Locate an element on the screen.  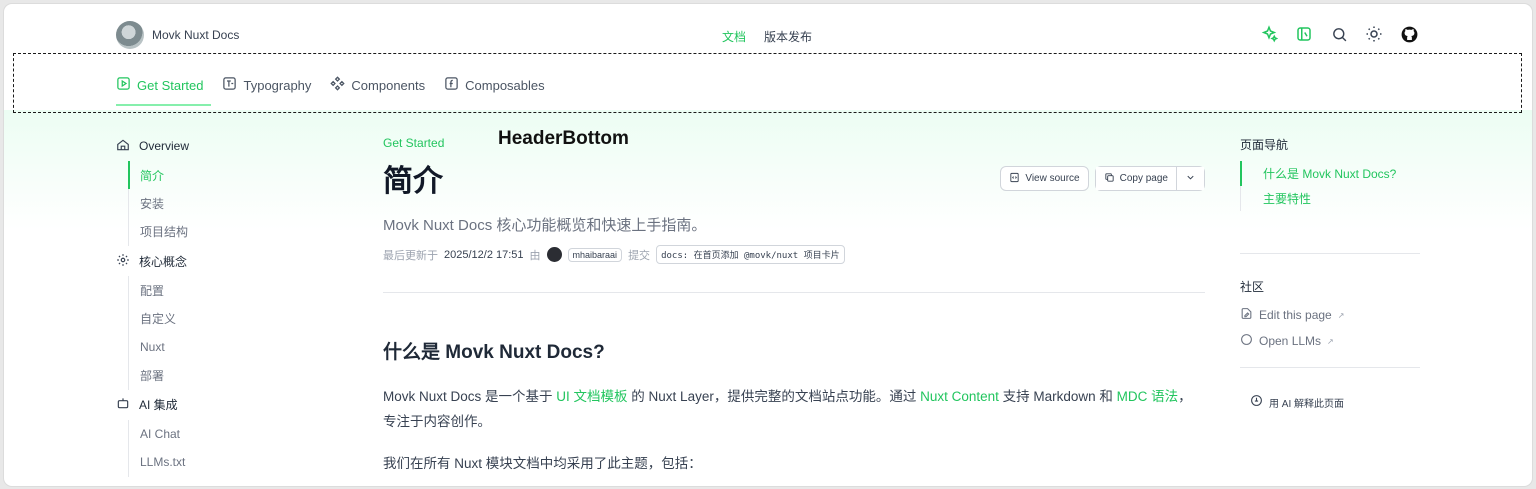
modules-paragraph: 我们在所有 Nuxt 模块文档中均采用了此主题，包括： is located at coordinates (542, 463).